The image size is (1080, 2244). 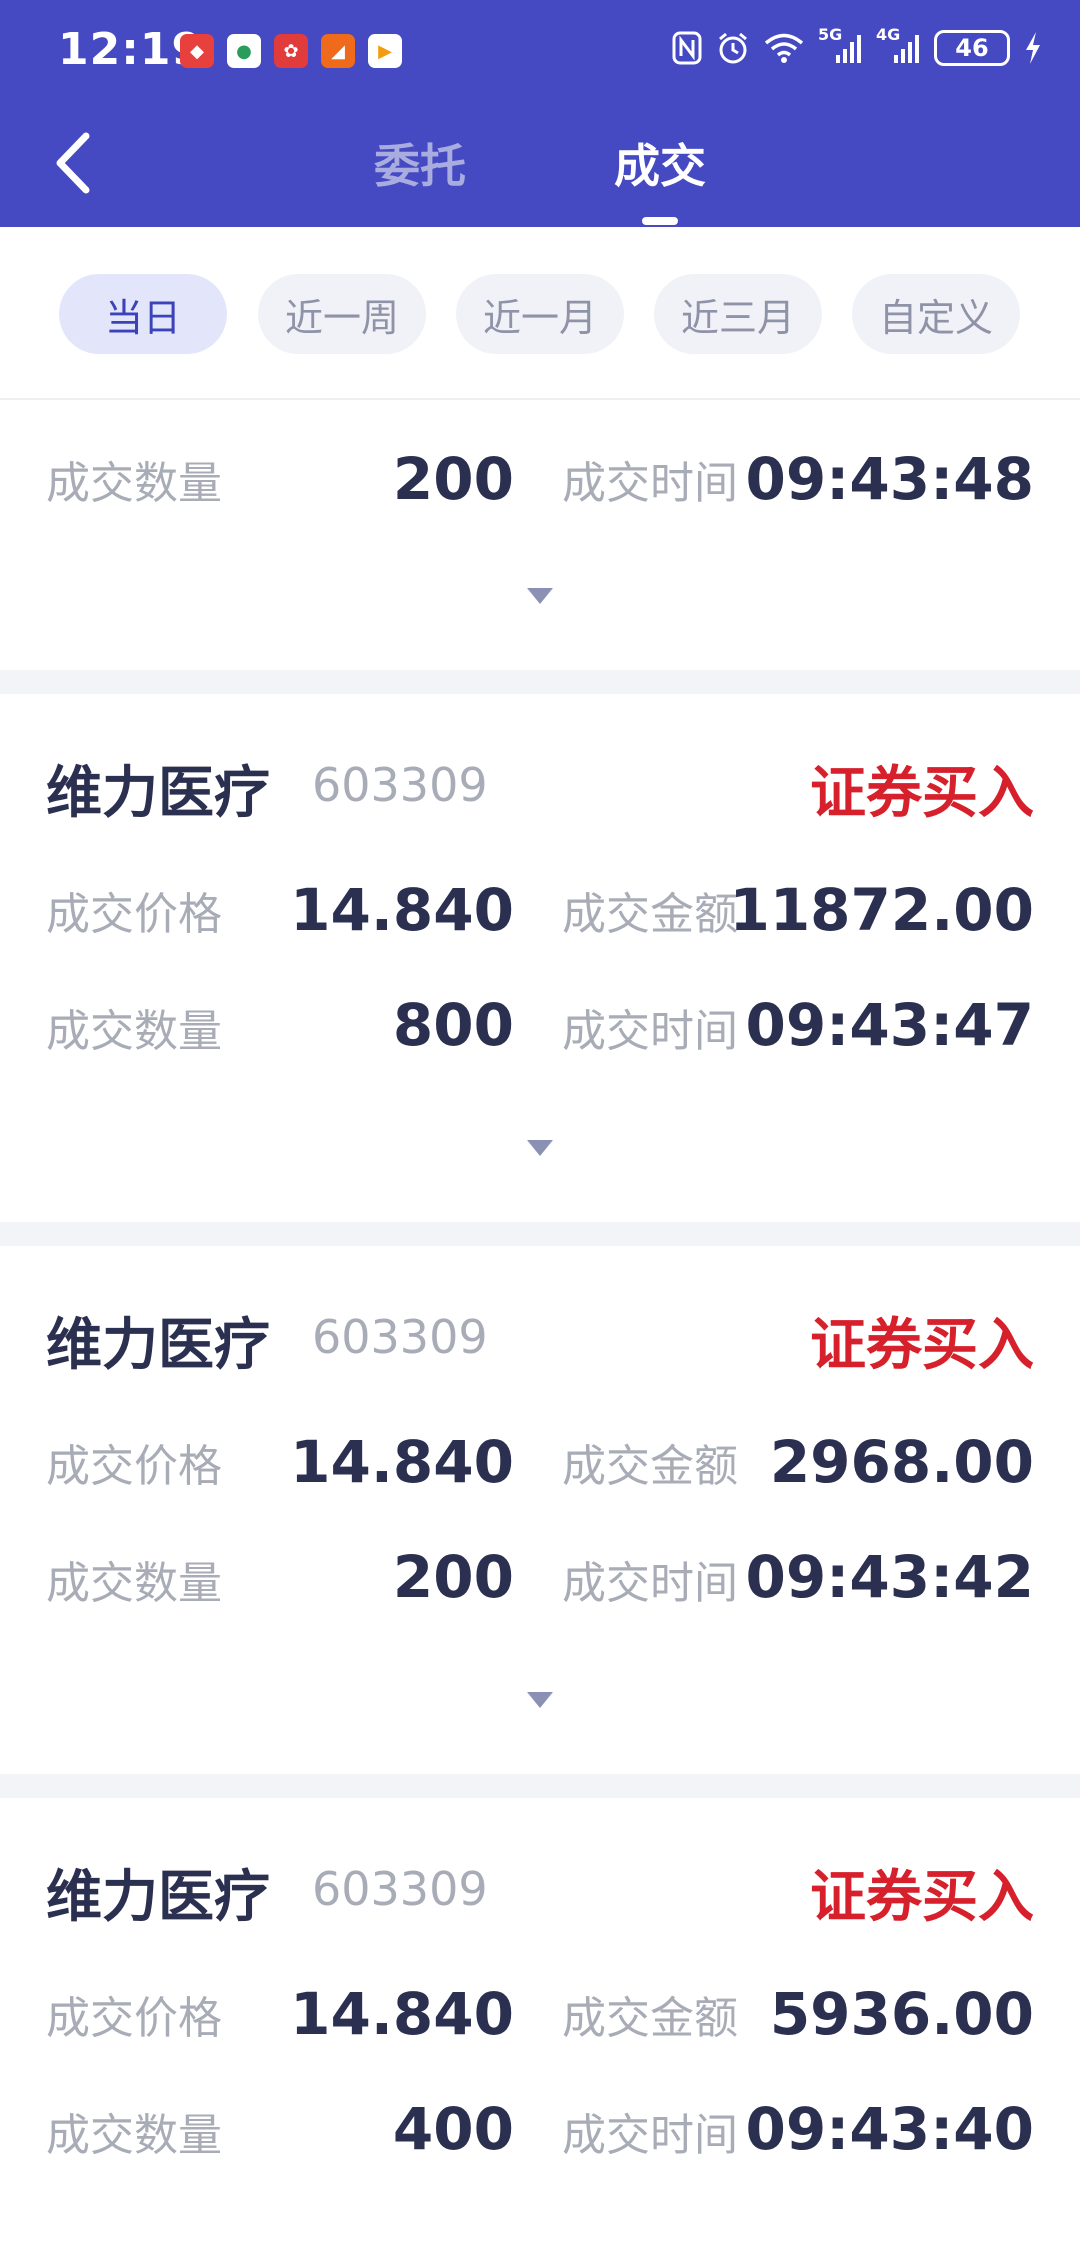 What do you see at coordinates (244, 51) in the screenshot?
I see `app-notification-icon: ●` at bounding box center [244, 51].